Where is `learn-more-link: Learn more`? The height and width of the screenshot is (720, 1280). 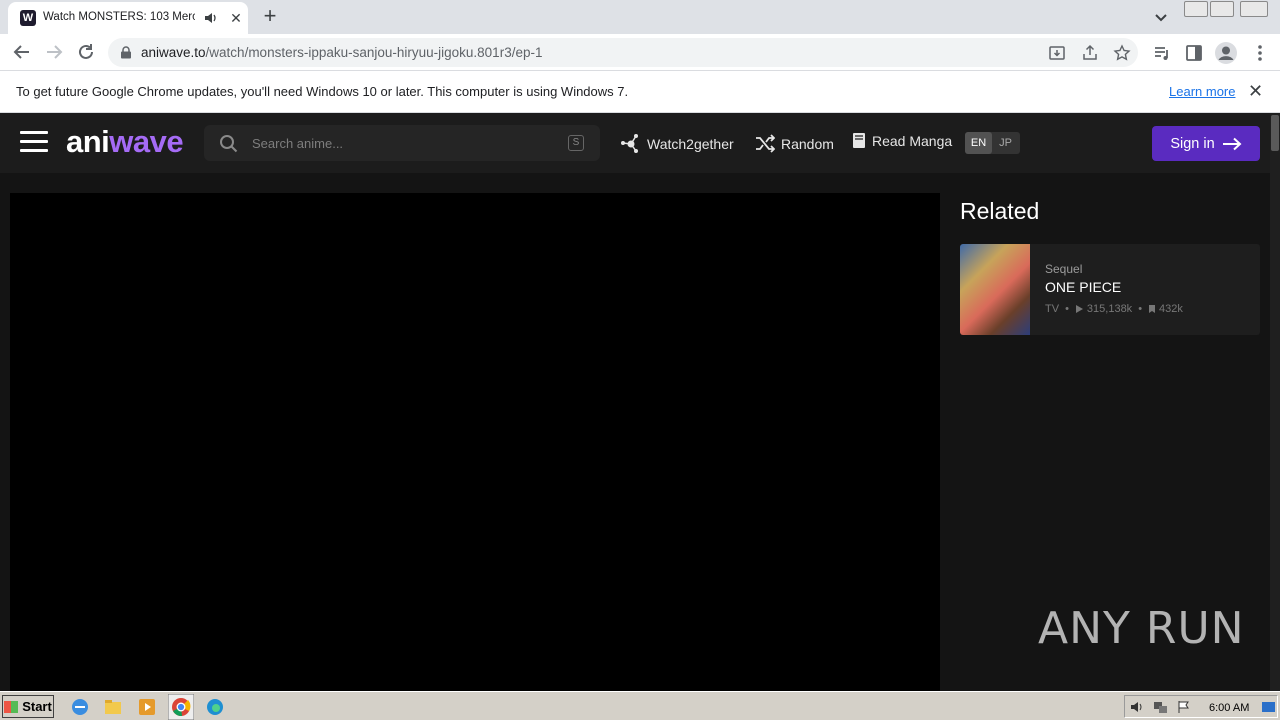 learn-more-link: Learn more is located at coordinates (1202, 91).